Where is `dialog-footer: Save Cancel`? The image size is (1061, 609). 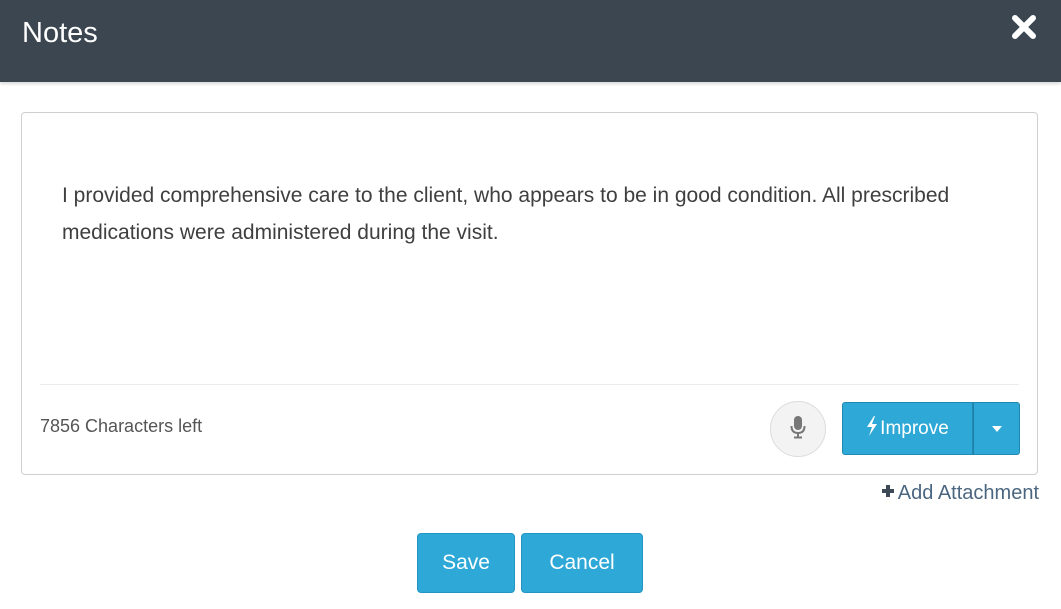
dialog-footer: Save Cancel is located at coordinates (530, 563).